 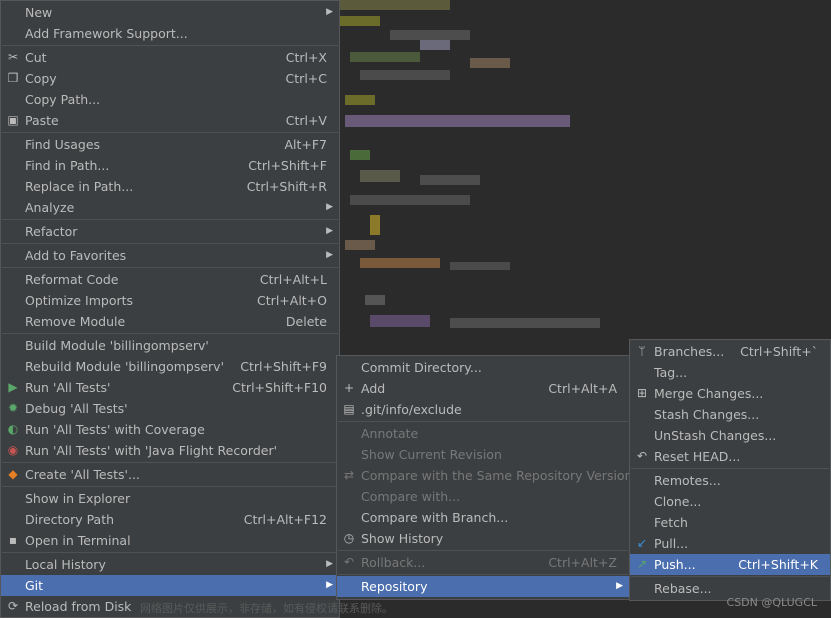 What do you see at coordinates (13, 606) in the screenshot?
I see `reload-icon: ⟳` at bounding box center [13, 606].